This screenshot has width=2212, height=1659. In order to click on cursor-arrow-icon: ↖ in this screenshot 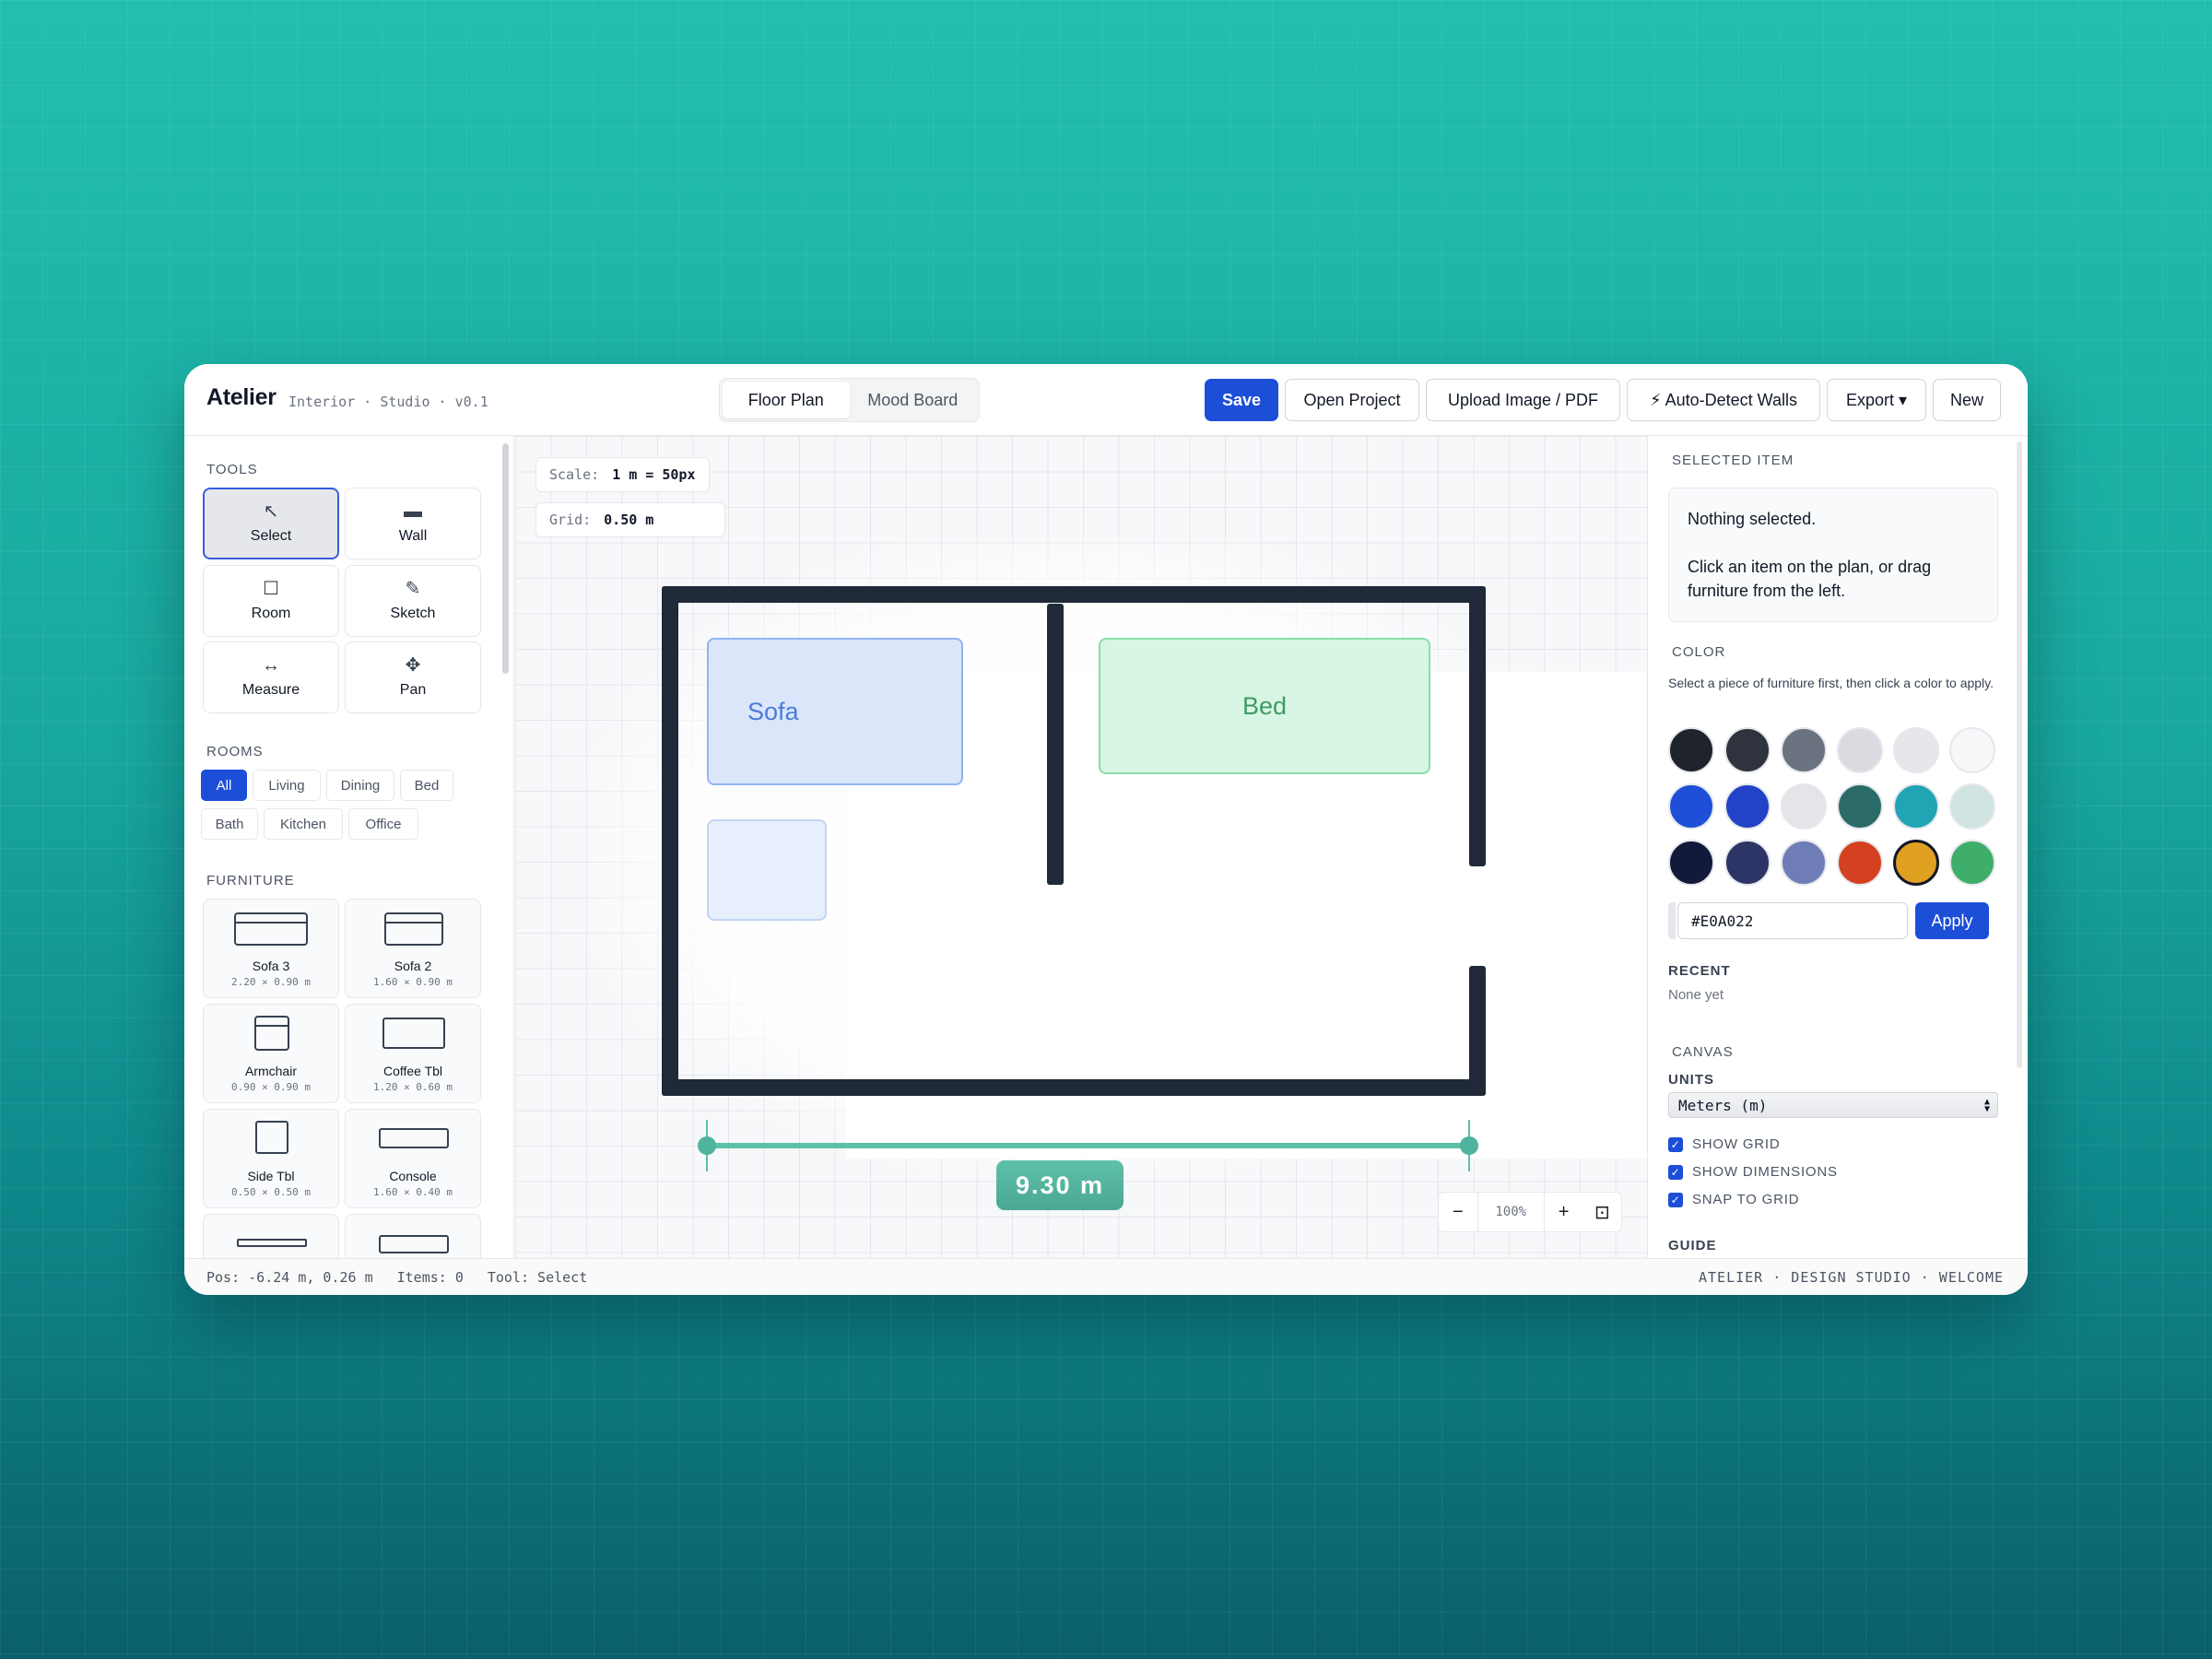, I will do `click(271, 511)`.